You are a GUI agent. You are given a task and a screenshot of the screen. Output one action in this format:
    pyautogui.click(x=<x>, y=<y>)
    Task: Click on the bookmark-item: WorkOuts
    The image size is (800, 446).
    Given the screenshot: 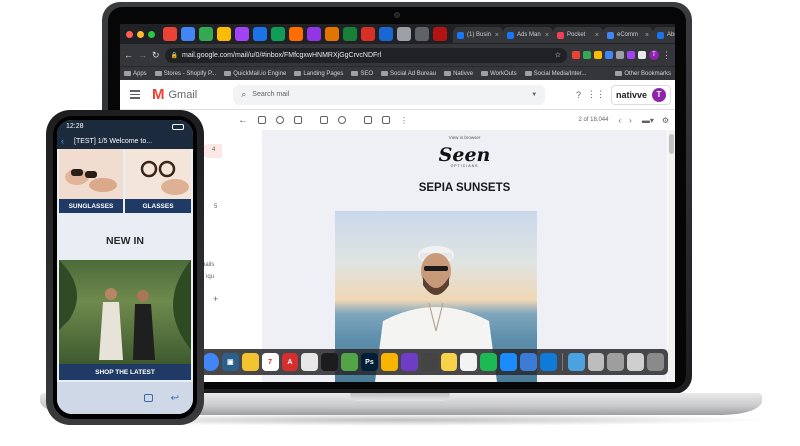 What is the action you would take?
    pyautogui.click(x=499, y=74)
    